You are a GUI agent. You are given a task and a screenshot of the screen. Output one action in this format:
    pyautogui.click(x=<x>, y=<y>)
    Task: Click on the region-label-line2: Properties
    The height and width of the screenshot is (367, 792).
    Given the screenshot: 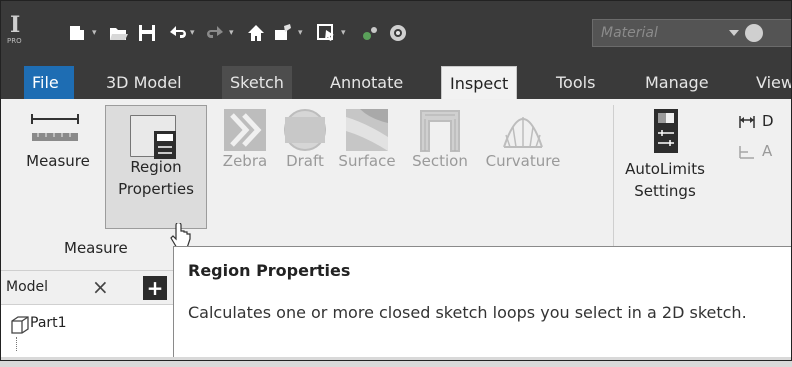 What is the action you would take?
    pyautogui.click(x=156, y=189)
    